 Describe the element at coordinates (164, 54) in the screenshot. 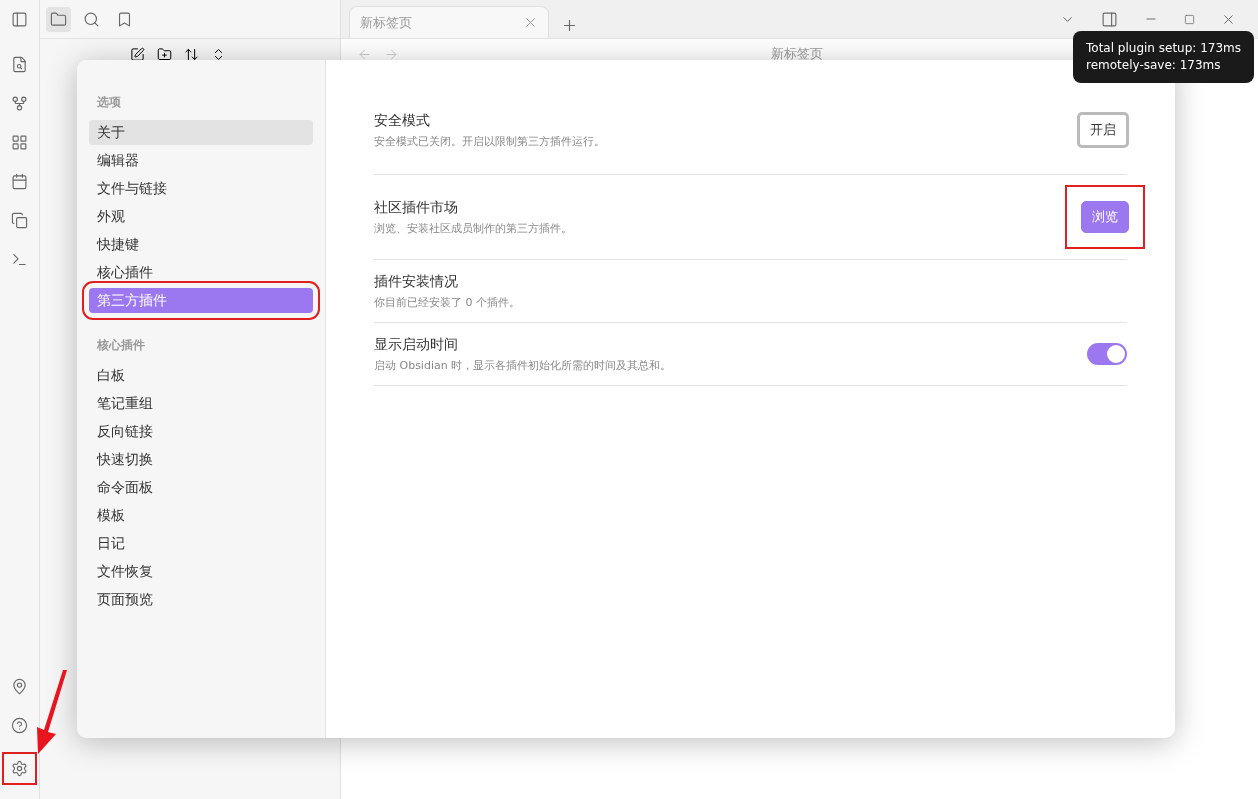

I see `new-folder-icon` at that location.